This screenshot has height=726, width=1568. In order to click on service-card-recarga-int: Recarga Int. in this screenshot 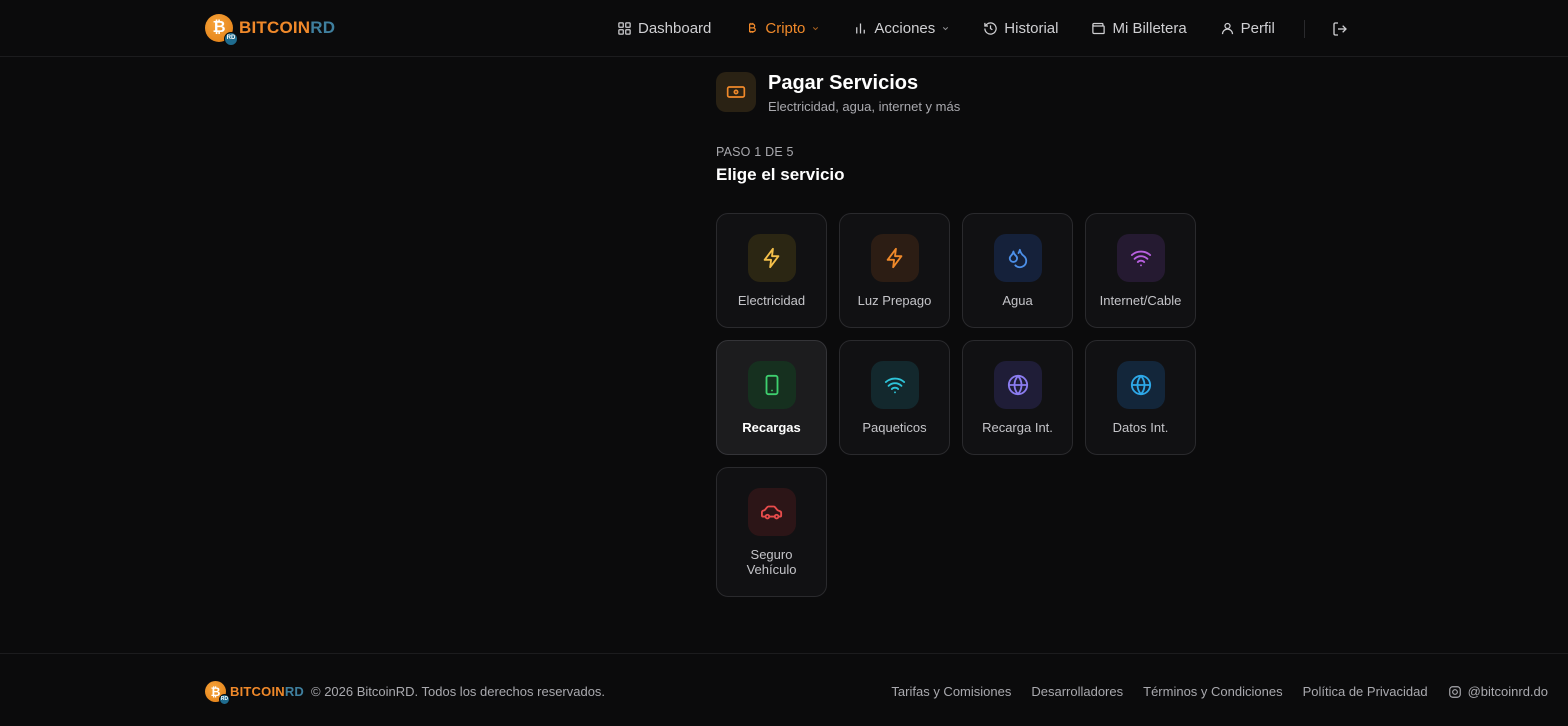, I will do `click(1017, 397)`.